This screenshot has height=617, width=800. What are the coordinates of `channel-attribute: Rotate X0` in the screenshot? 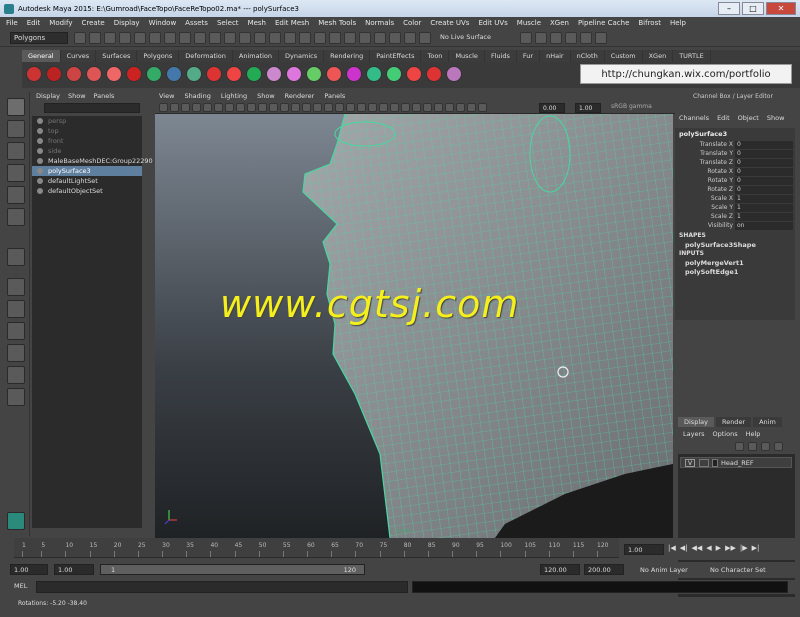 It's located at (735, 172).